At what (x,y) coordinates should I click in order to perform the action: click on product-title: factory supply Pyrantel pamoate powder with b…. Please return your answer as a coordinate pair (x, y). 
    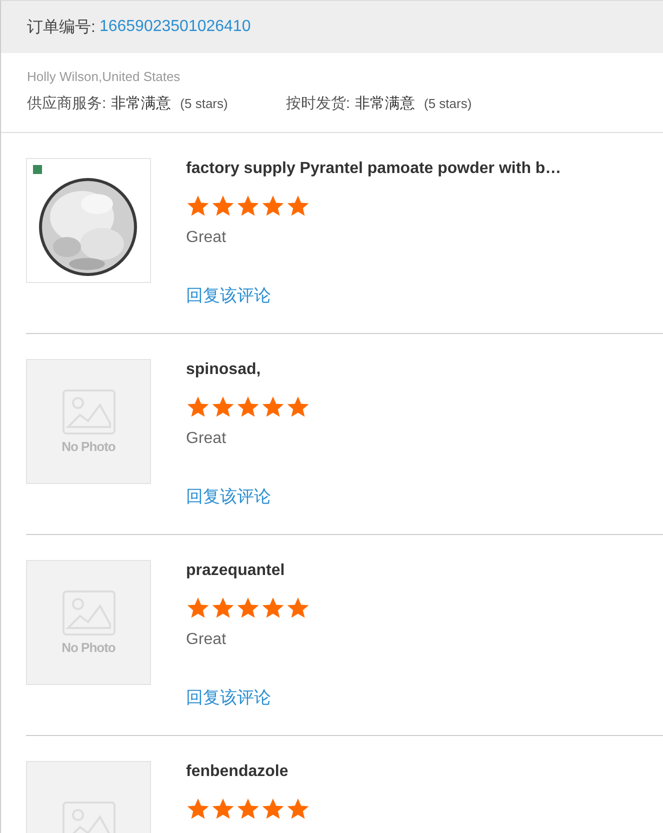
    Looking at the image, I should click on (374, 169).